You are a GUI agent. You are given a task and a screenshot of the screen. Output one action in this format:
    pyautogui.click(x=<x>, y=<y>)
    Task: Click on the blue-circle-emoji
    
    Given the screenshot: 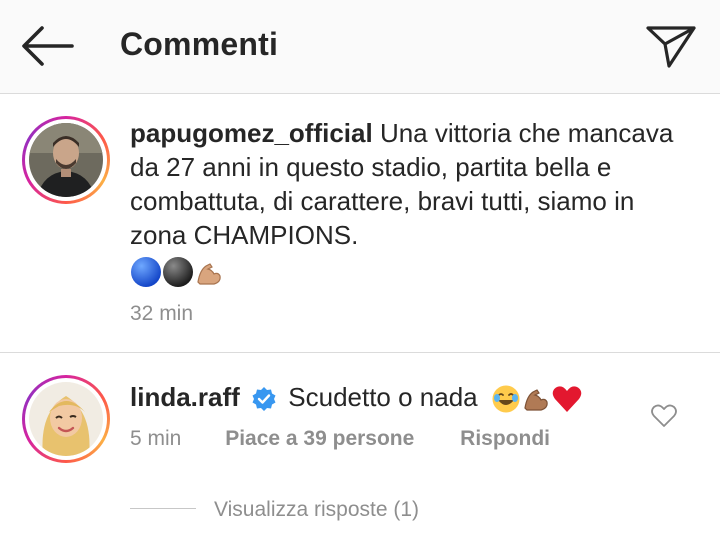 What is the action you would take?
    pyautogui.click(x=146, y=272)
    